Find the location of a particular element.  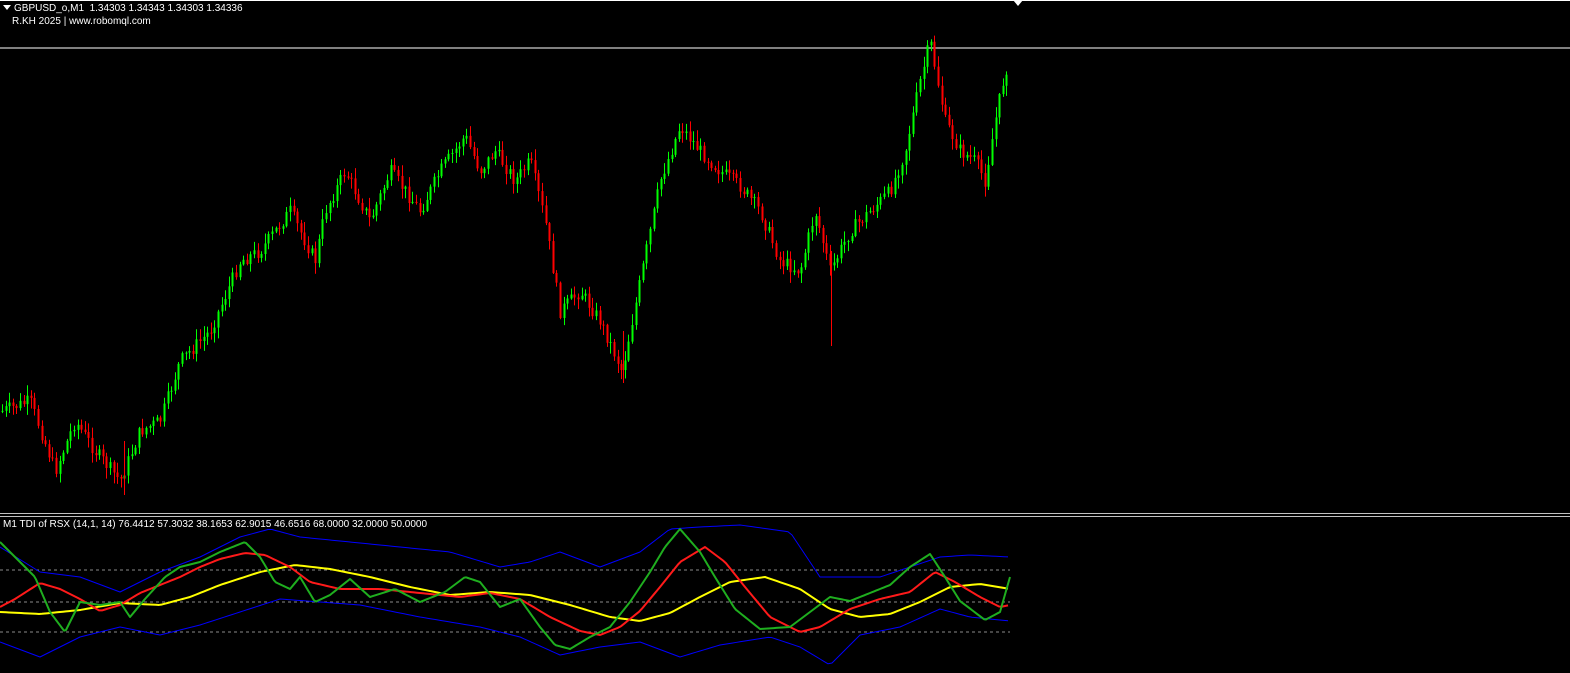

chevron-down-icon is located at coordinates (7, 7).